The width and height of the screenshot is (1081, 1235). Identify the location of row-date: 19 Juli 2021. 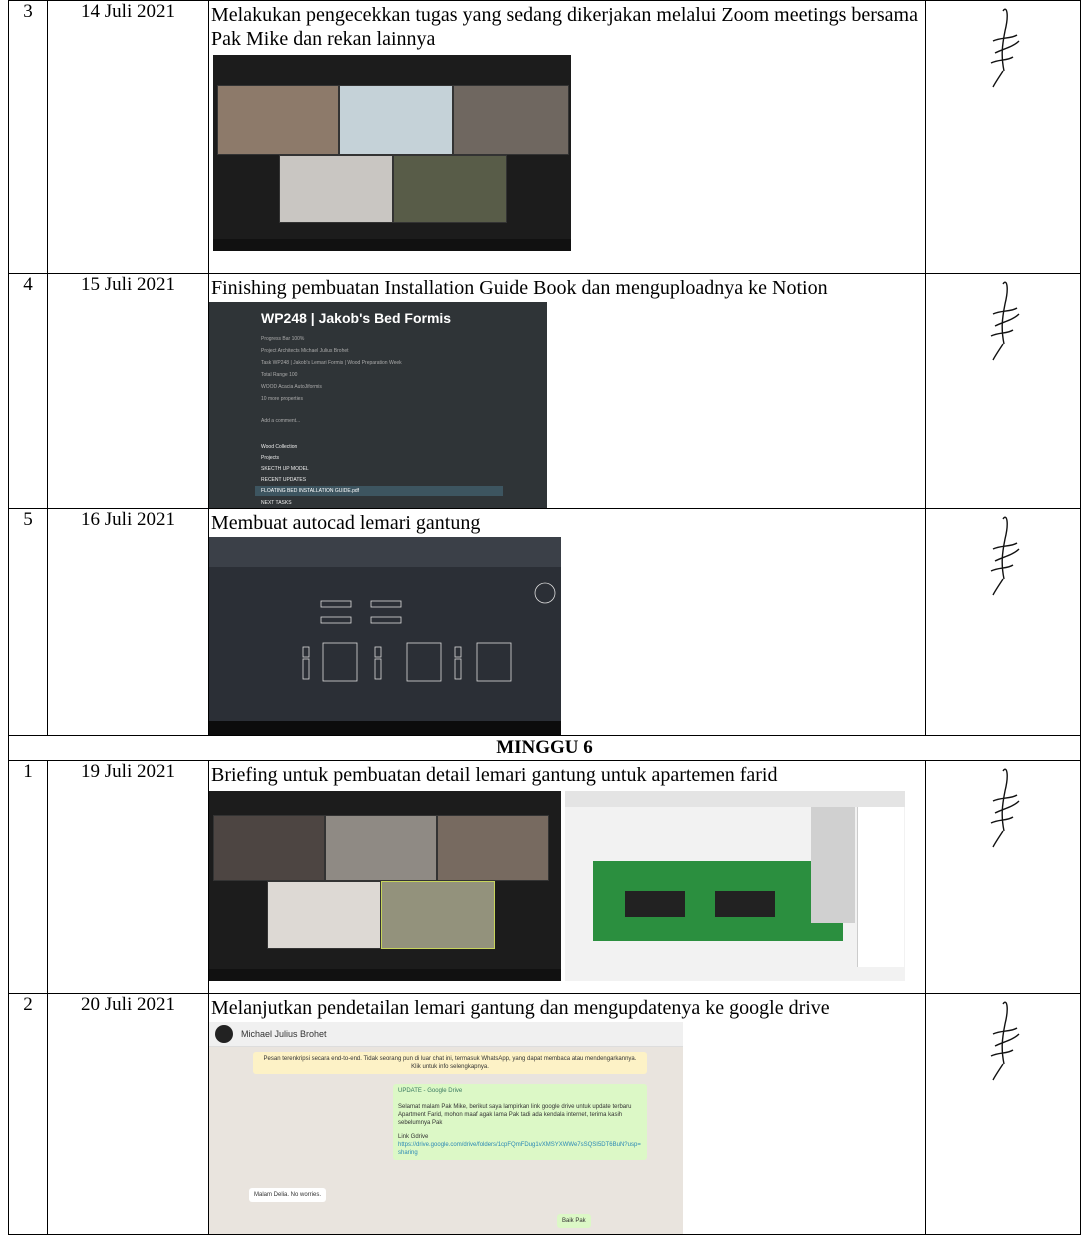
(128, 877).